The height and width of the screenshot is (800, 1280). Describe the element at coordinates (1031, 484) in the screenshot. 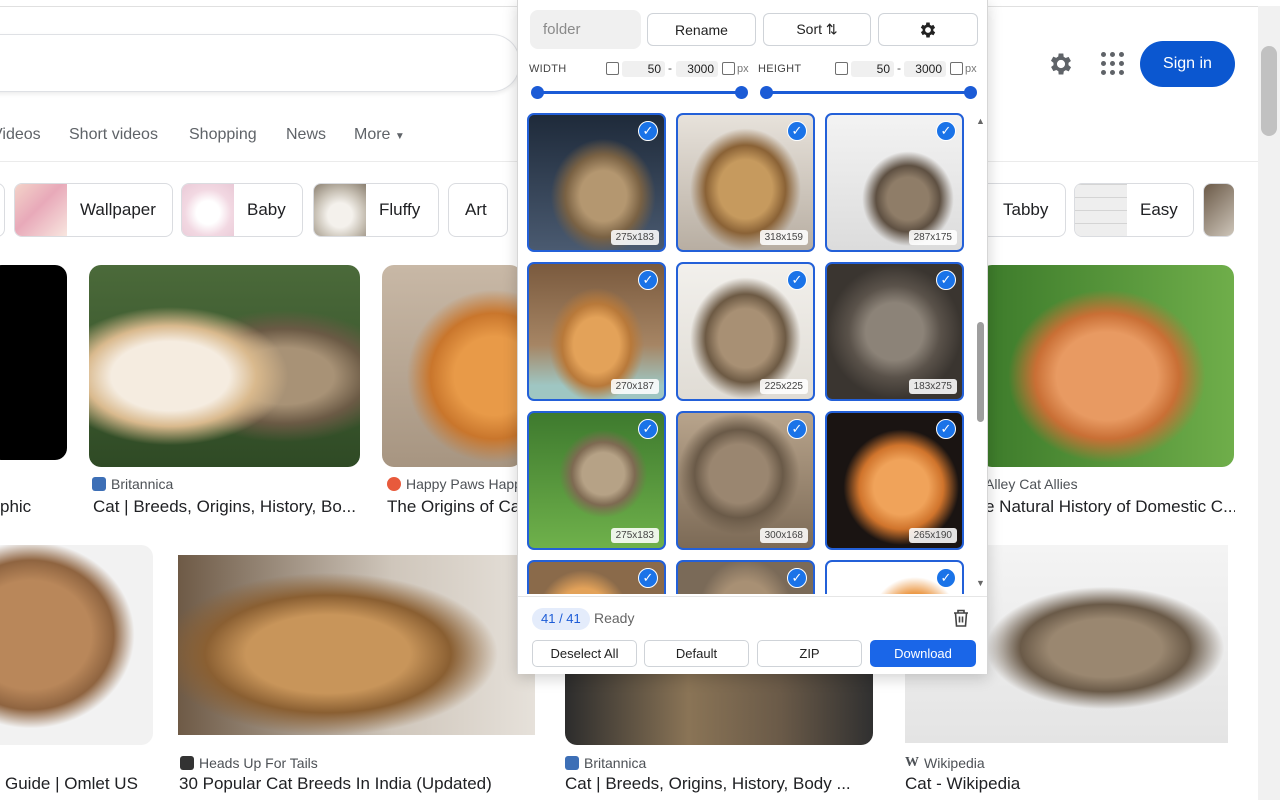

I see `result-source-name: Alley Cat Allies` at that location.